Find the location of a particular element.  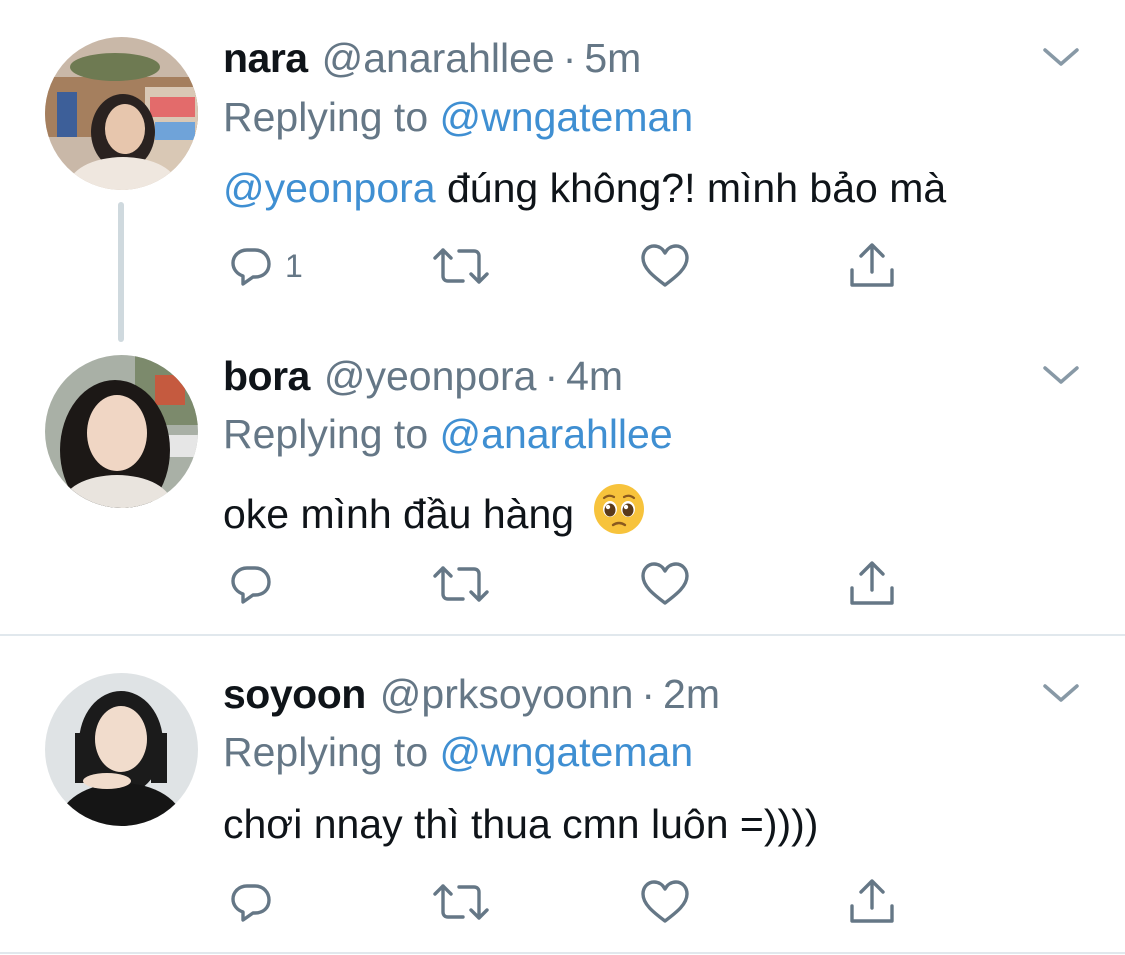

avatar-image-soyoon is located at coordinates (121, 749).